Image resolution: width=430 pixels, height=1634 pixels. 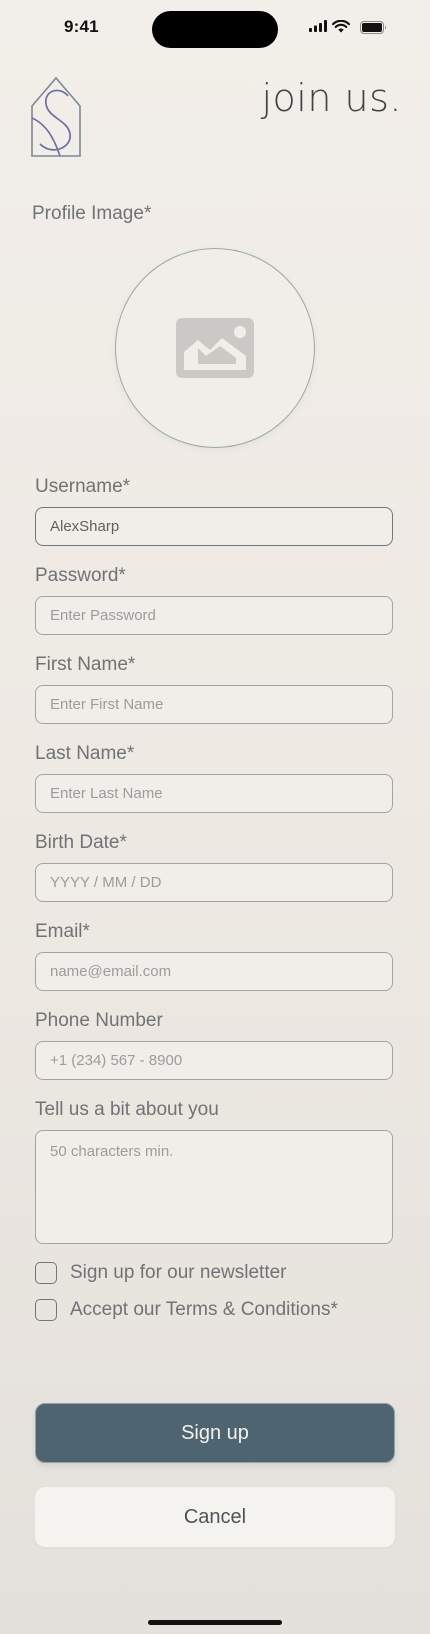 I want to click on dynamic-island, so click(x=215, y=29).